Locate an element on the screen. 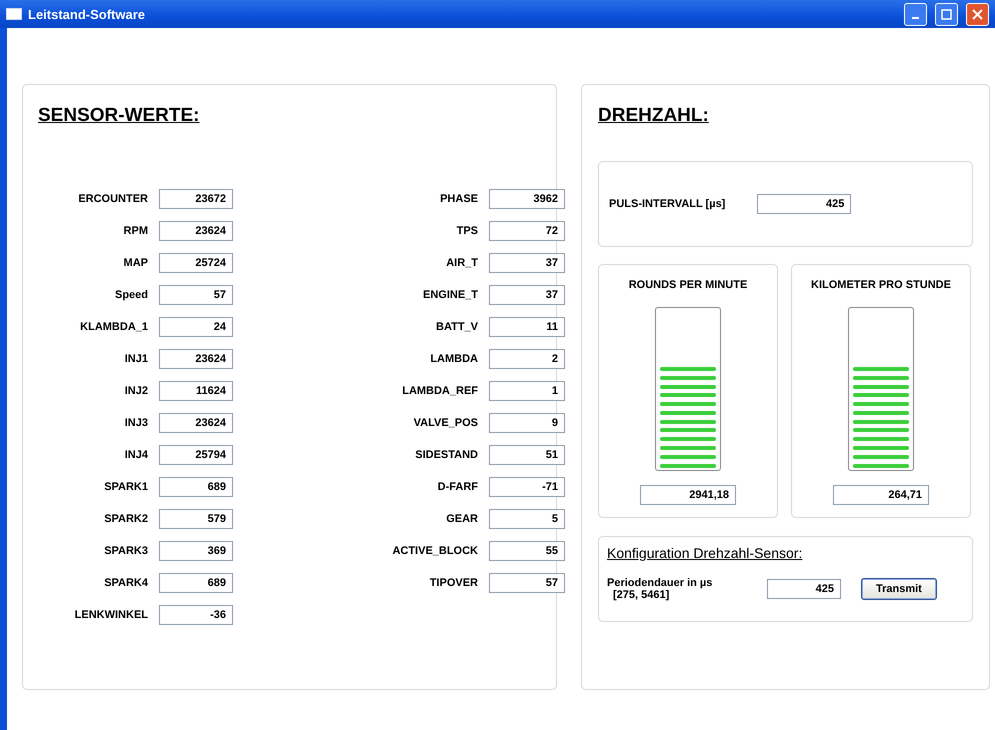 The image size is (995, 730). field-label: BATT_V is located at coordinates (456, 327).